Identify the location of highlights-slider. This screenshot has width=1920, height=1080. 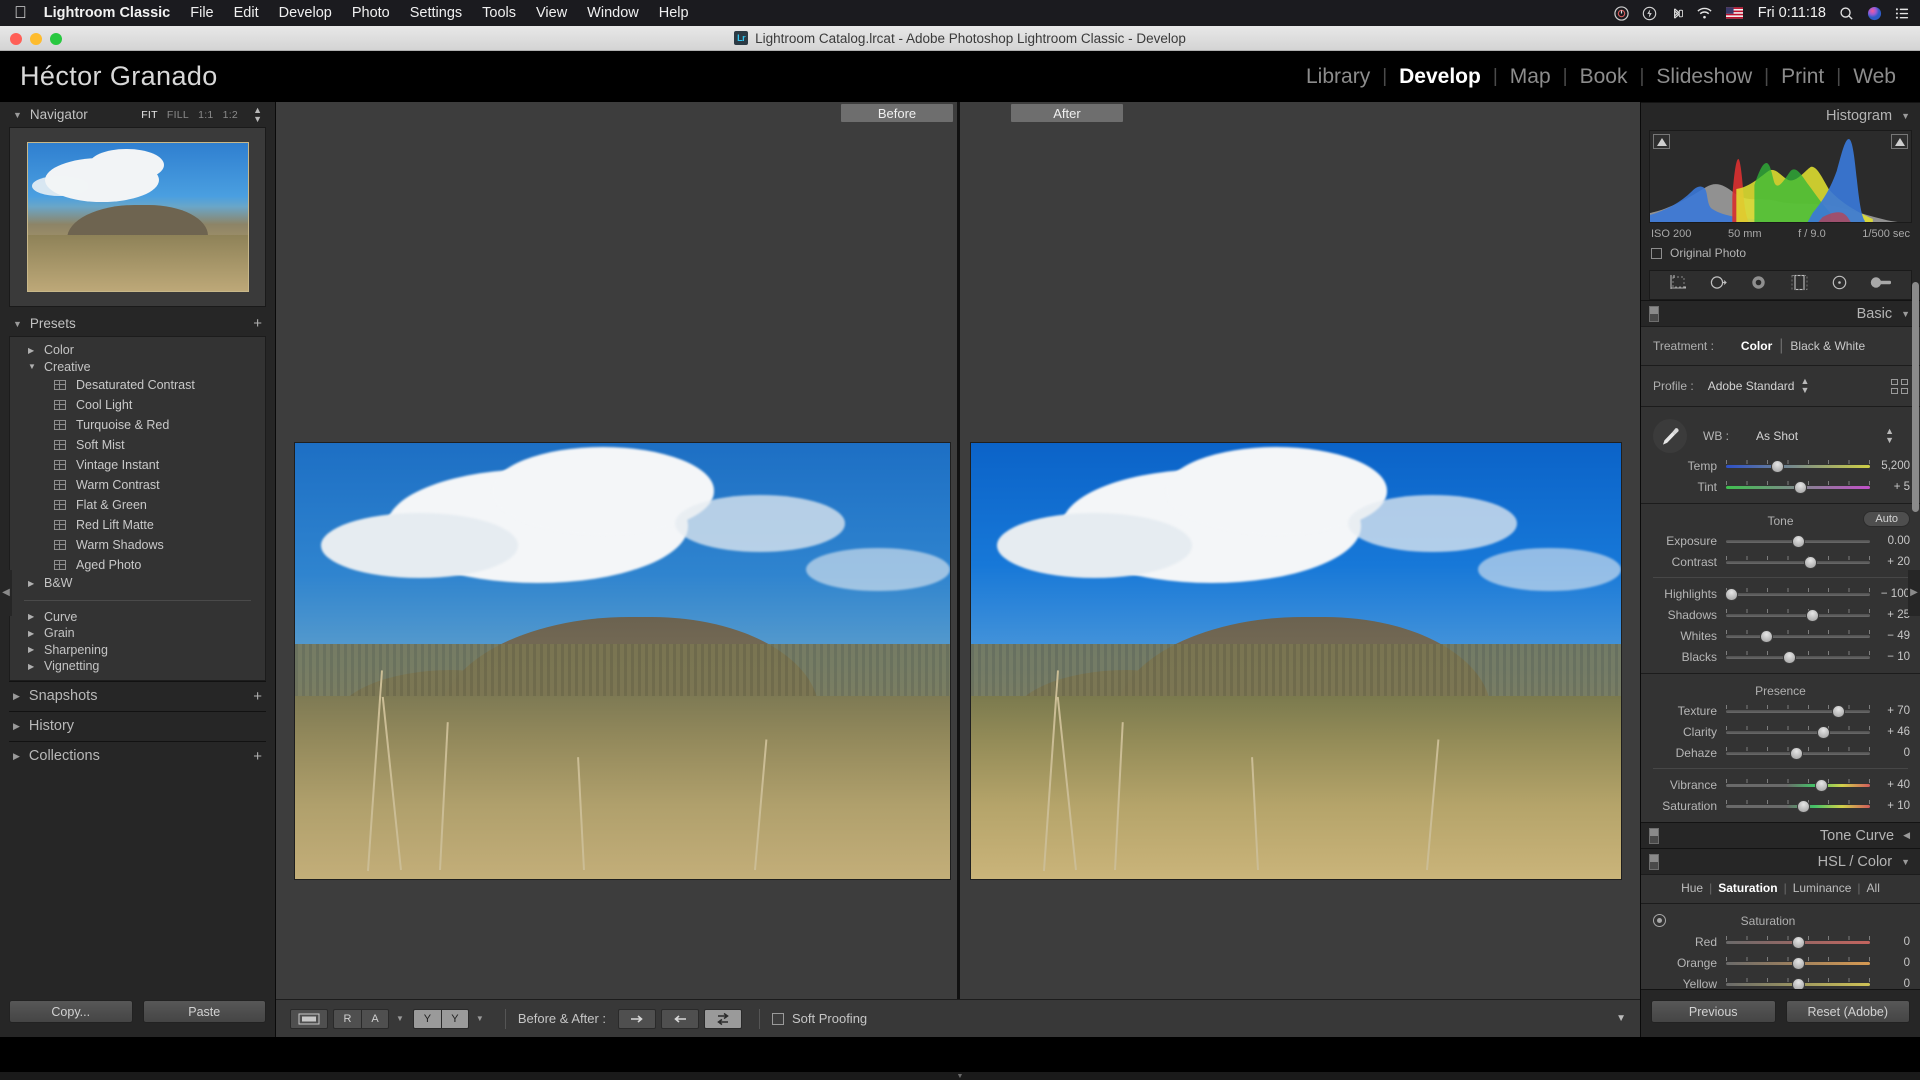
(1797, 594).